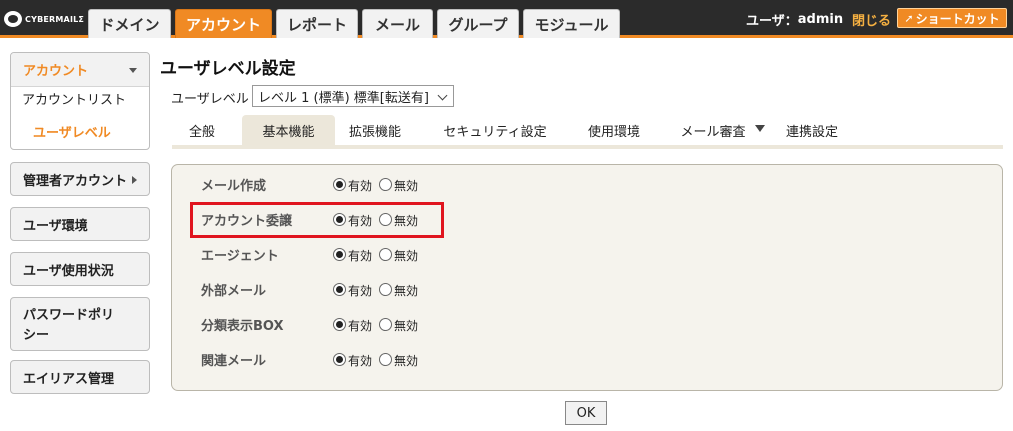  Describe the element at coordinates (909, 18) in the screenshot. I see `shortcut-arrow-icon: ➚` at that location.